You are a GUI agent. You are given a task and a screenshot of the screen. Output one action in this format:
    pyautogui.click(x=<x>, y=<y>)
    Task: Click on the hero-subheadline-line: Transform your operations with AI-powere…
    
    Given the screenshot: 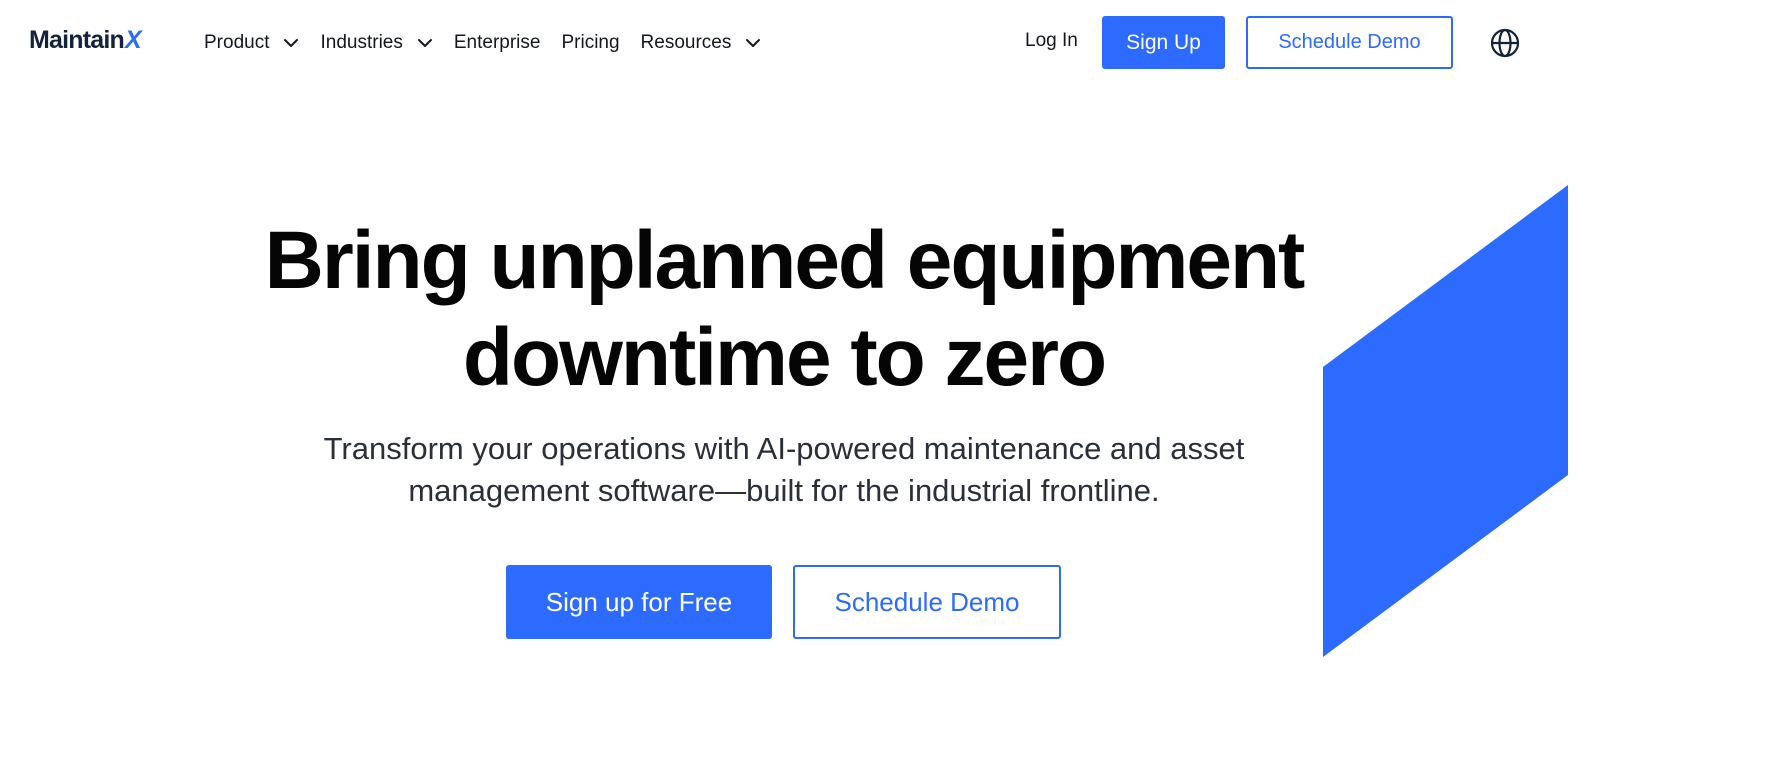 What is the action you would take?
    pyautogui.click(x=784, y=448)
    